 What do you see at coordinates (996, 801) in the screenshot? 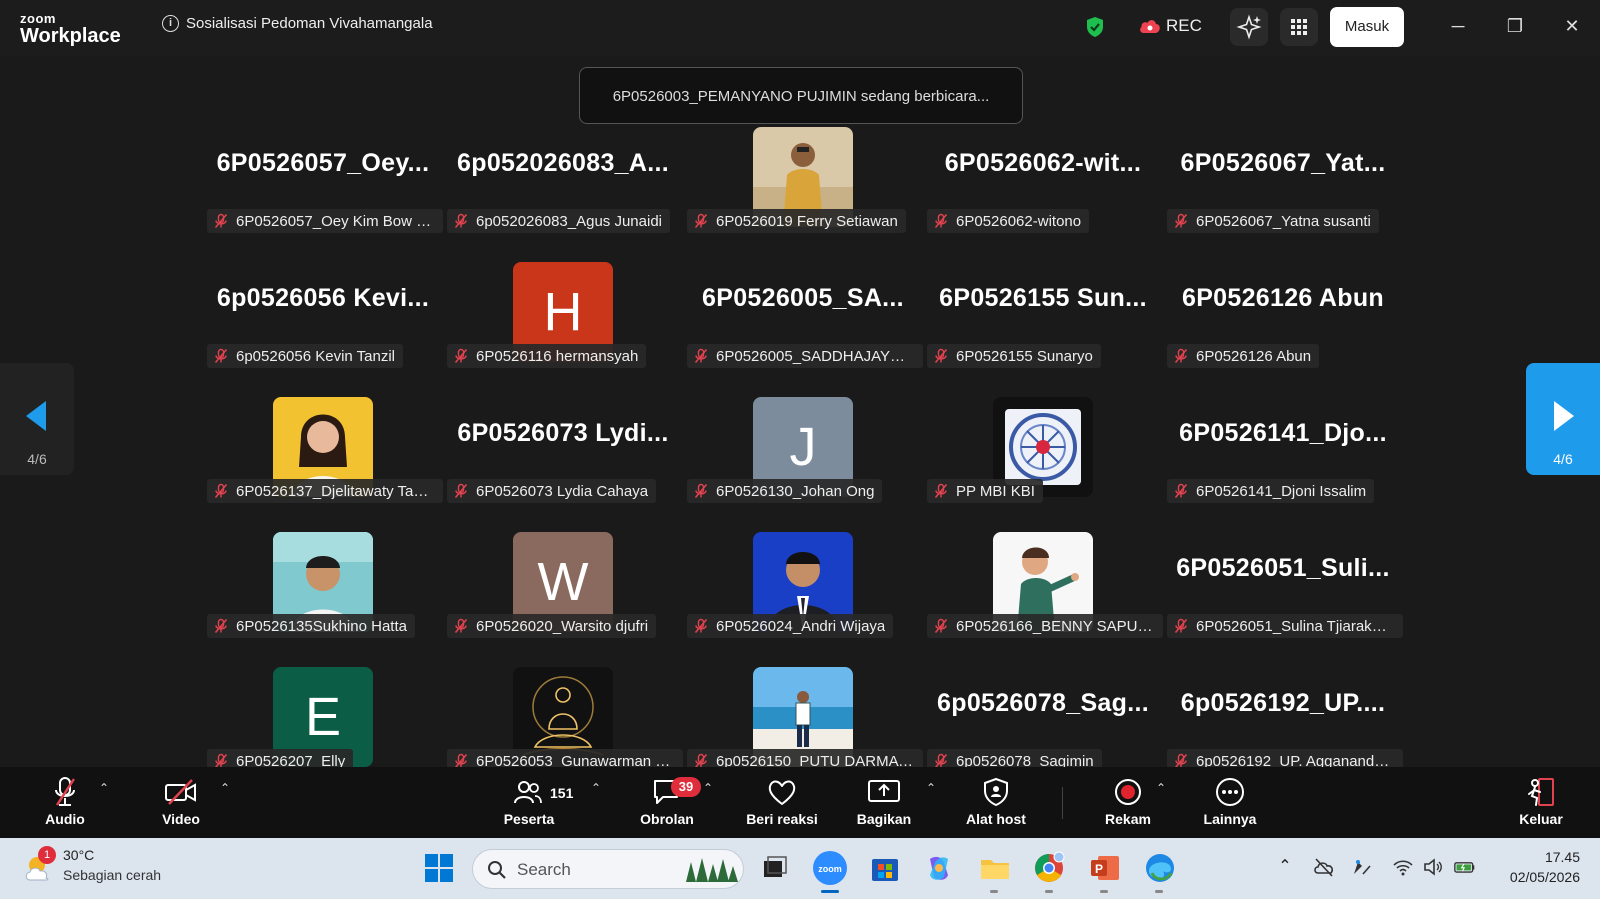
I see `host-tools-button: Alat host` at bounding box center [996, 801].